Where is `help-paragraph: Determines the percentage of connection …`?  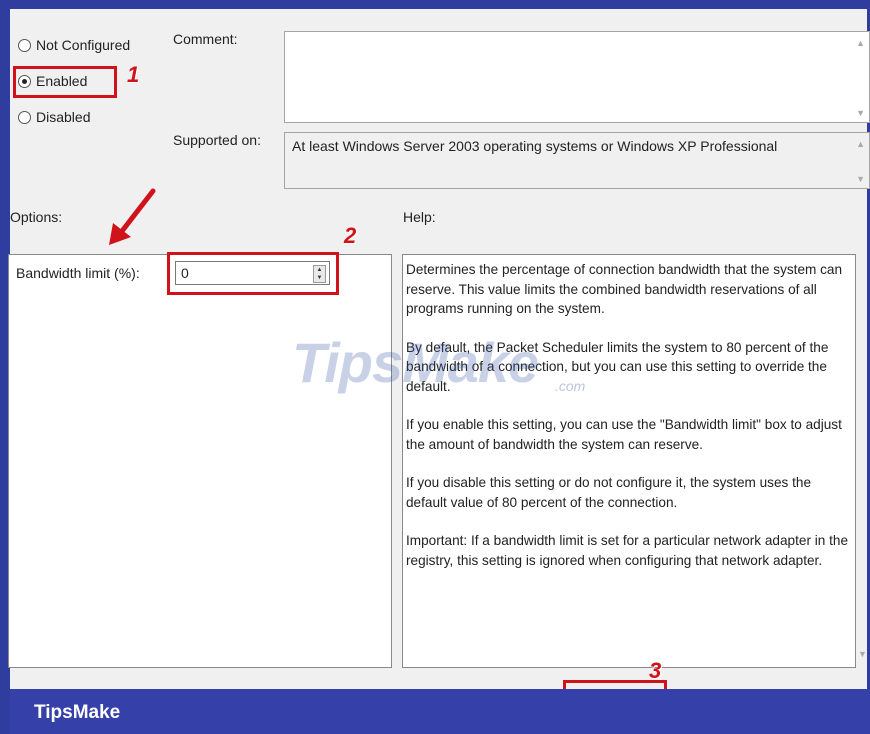 help-paragraph: Determines the percentage of connection … is located at coordinates (624, 289).